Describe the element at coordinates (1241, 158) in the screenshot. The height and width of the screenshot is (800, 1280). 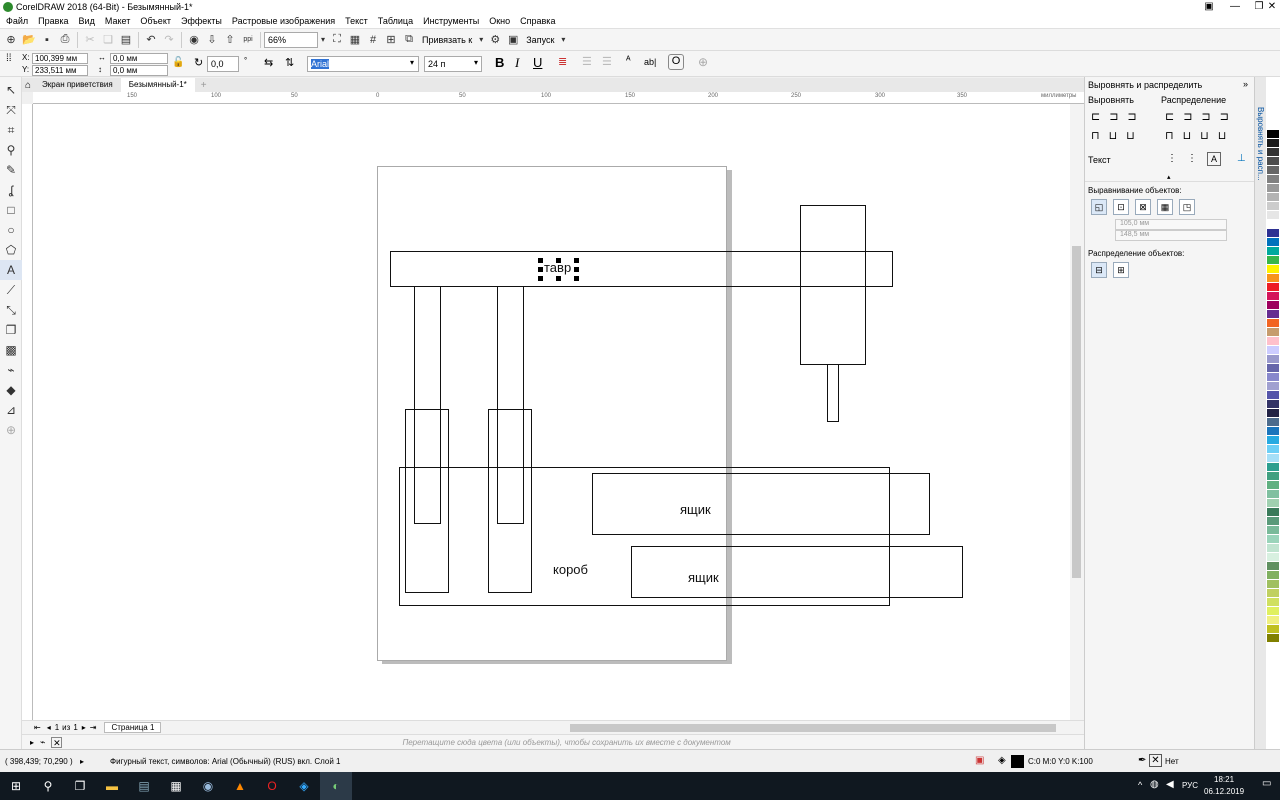
I see `add-text-align-icon: ⊥` at that location.